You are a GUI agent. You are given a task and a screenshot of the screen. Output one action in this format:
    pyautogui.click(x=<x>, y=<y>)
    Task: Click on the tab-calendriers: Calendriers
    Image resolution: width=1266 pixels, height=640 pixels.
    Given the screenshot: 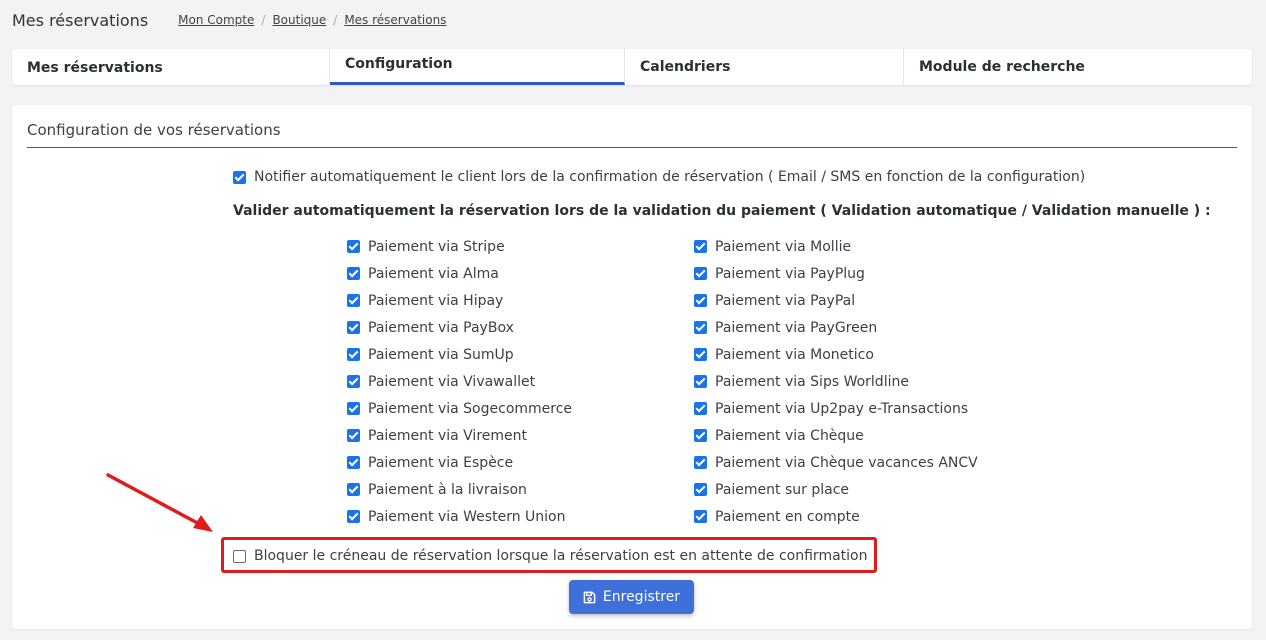 What is the action you would take?
    pyautogui.click(x=764, y=67)
    